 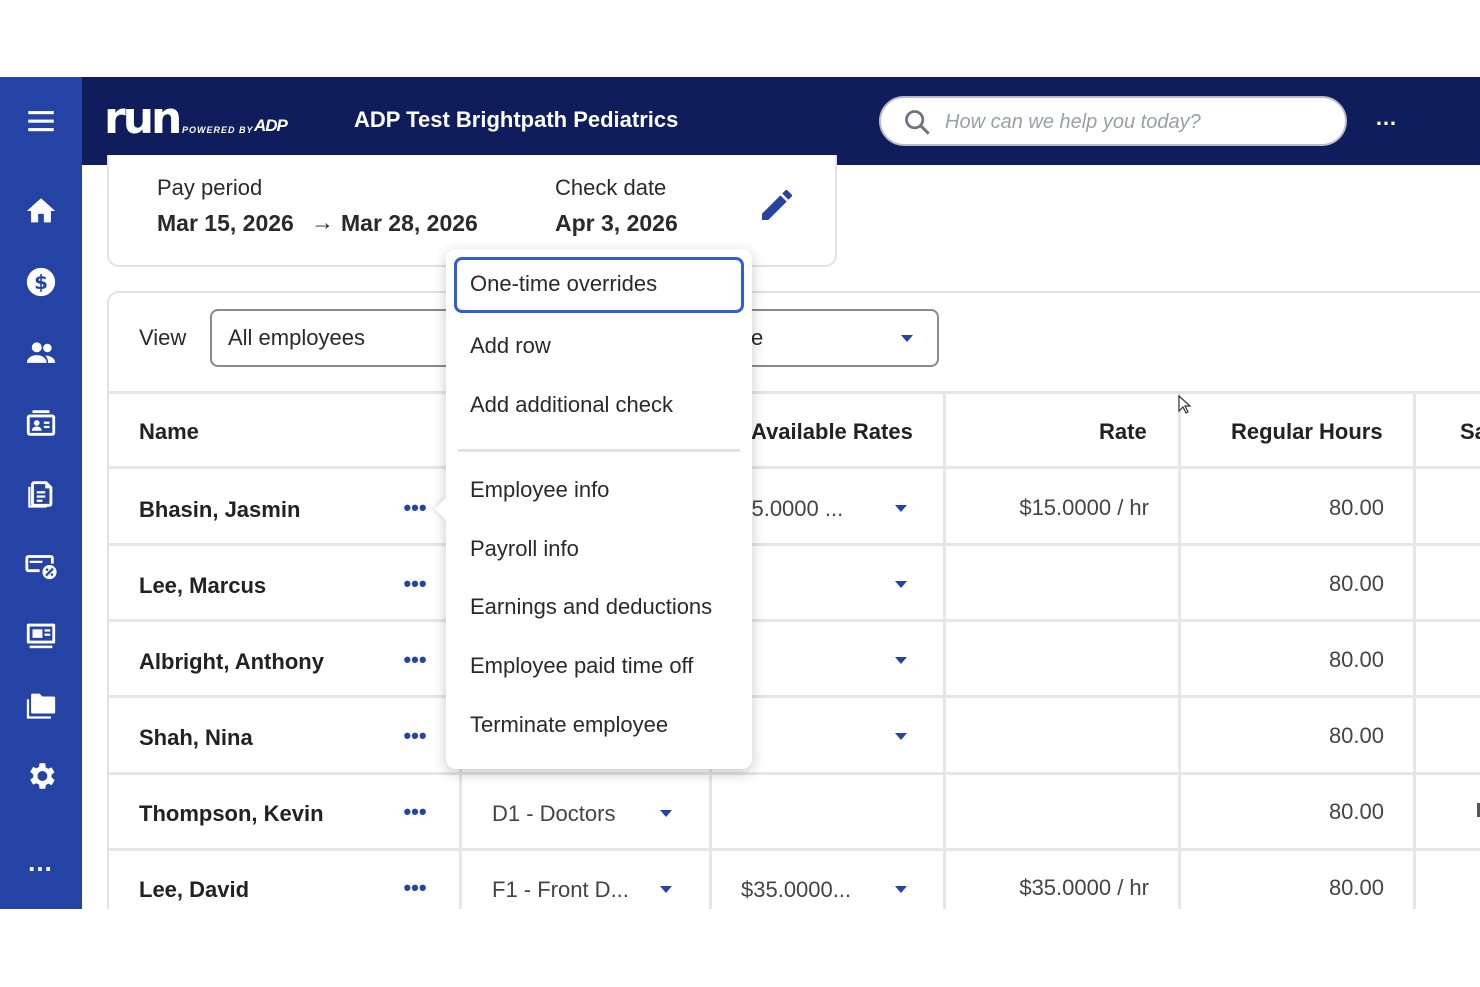 What do you see at coordinates (194, 890) in the screenshot?
I see `employee-name: Lee, David` at bounding box center [194, 890].